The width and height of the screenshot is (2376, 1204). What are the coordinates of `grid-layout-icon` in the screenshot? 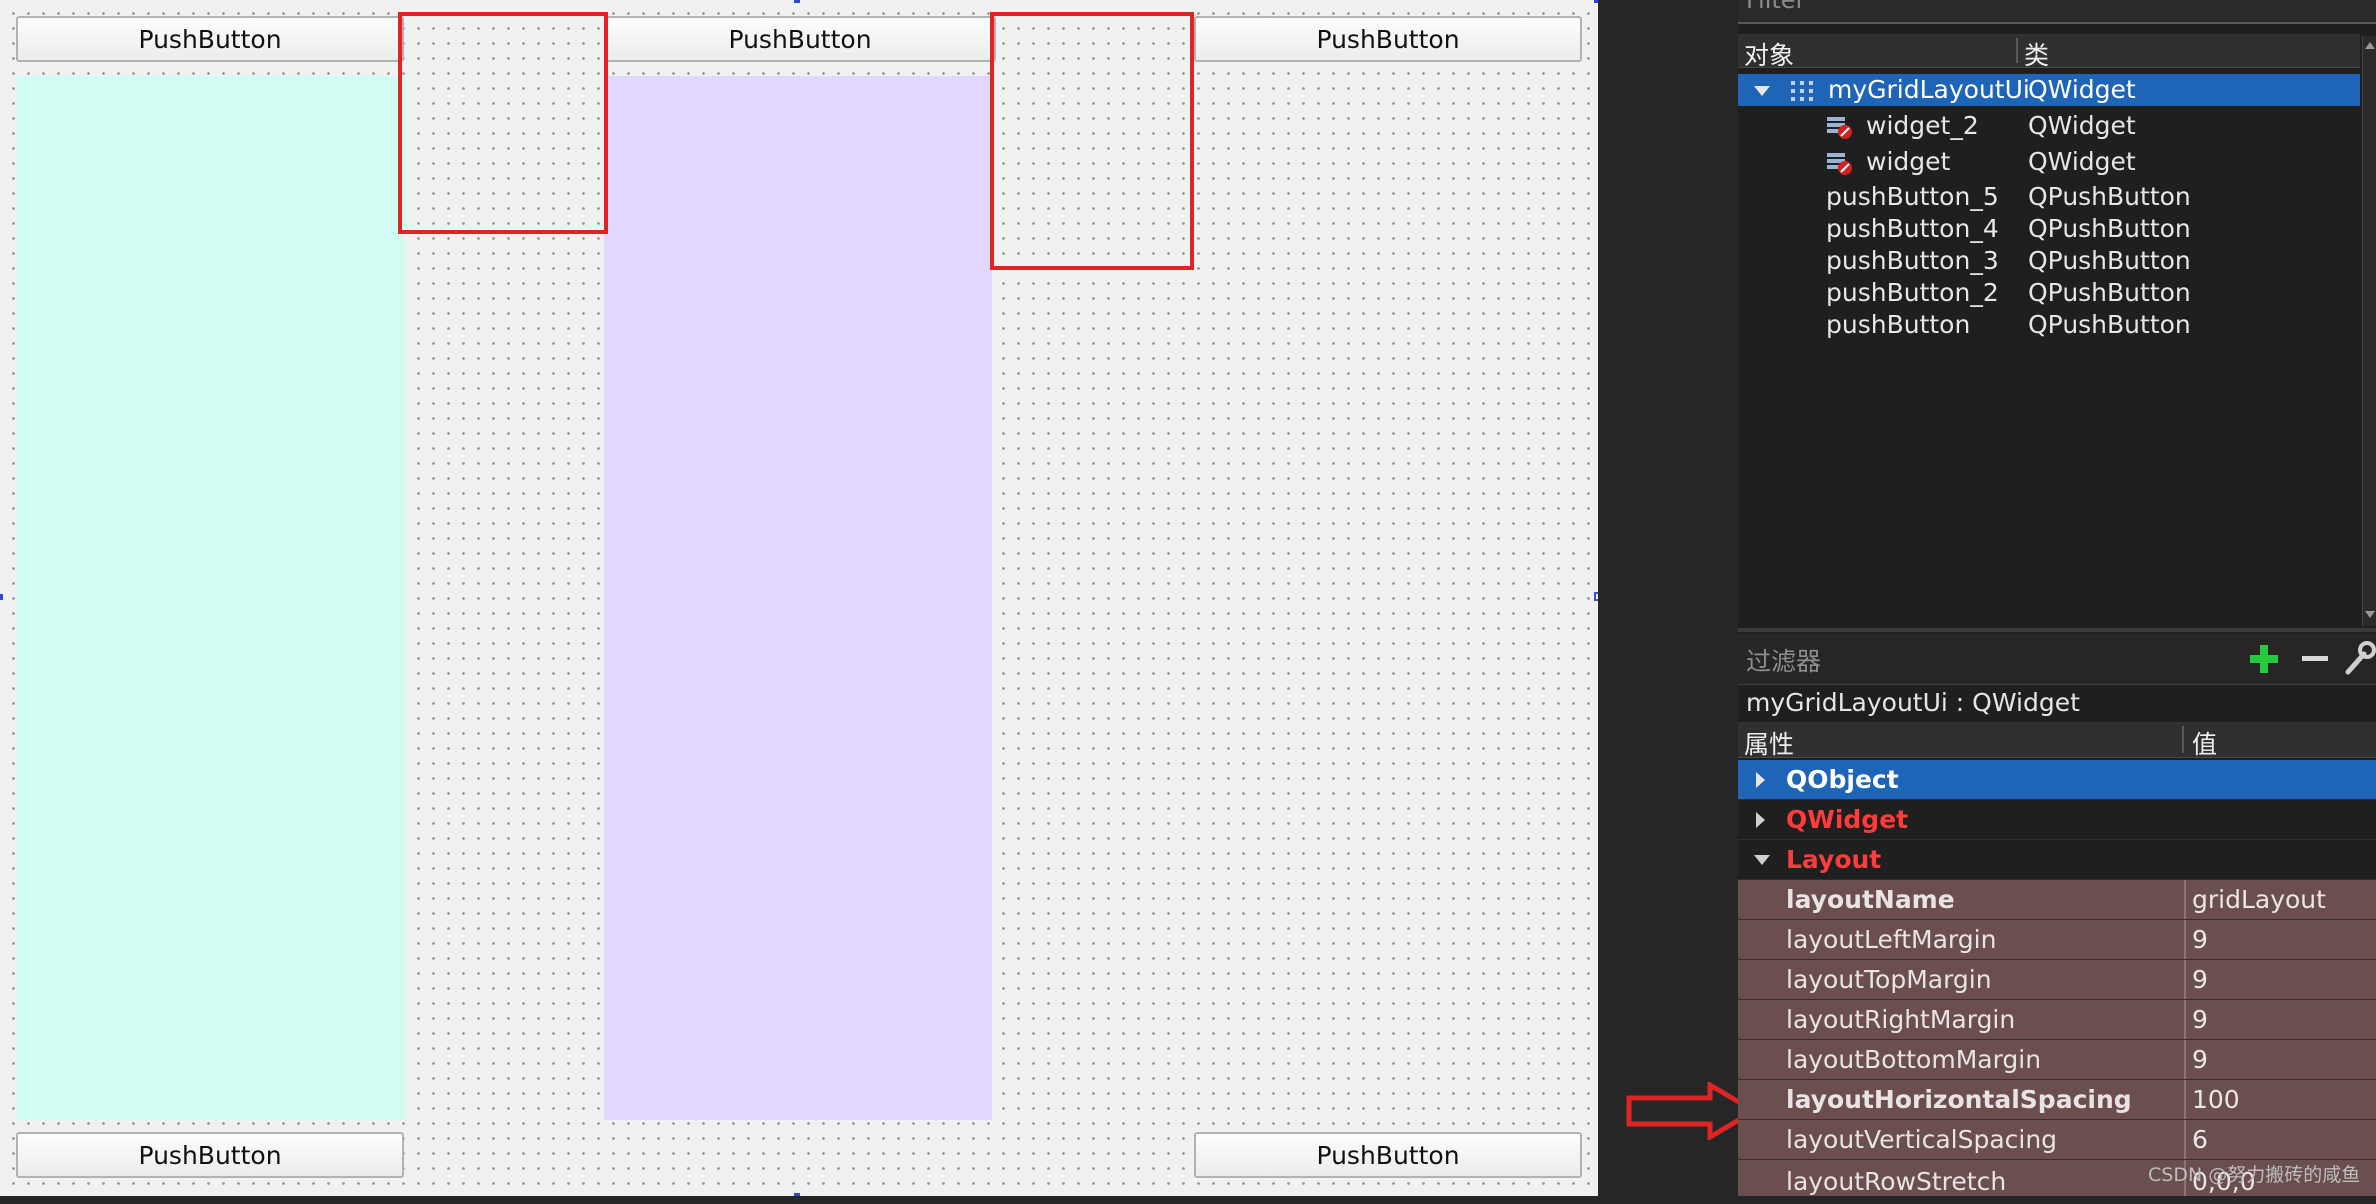 It's located at (1802, 91).